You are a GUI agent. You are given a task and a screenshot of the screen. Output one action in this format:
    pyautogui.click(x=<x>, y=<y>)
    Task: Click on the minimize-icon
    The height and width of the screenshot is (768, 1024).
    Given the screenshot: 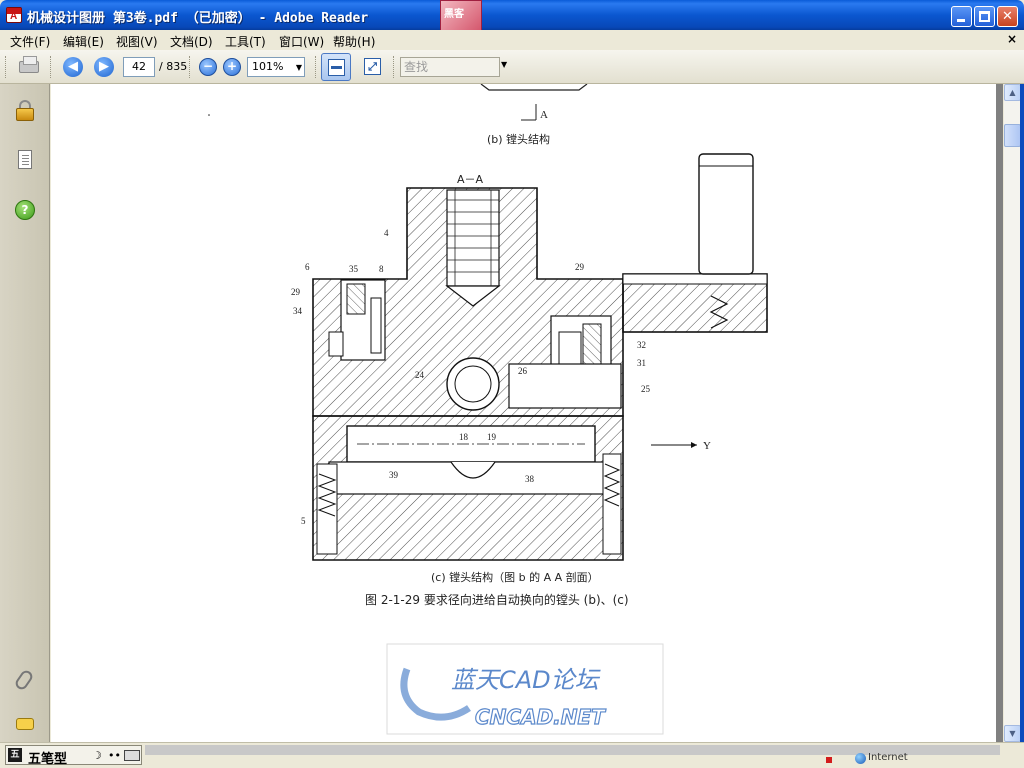 What is the action you would take?
    pyautogui.click(x=961, y=20)
    